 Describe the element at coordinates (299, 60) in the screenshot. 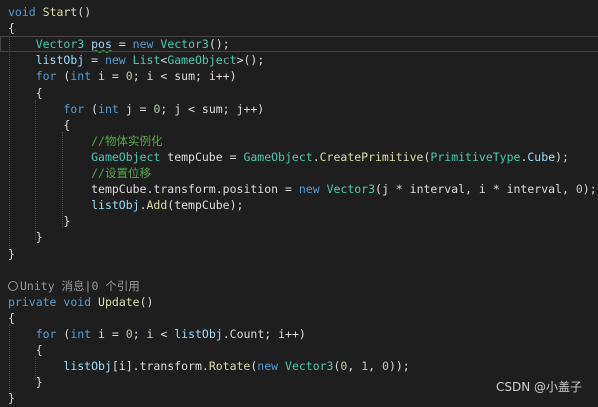

I see `code-line: listObj = new List<GameObject>();` at that location.